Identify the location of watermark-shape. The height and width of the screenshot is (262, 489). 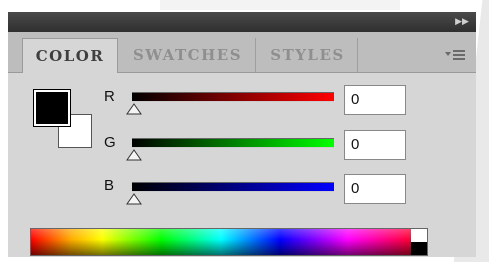
(280, 5).